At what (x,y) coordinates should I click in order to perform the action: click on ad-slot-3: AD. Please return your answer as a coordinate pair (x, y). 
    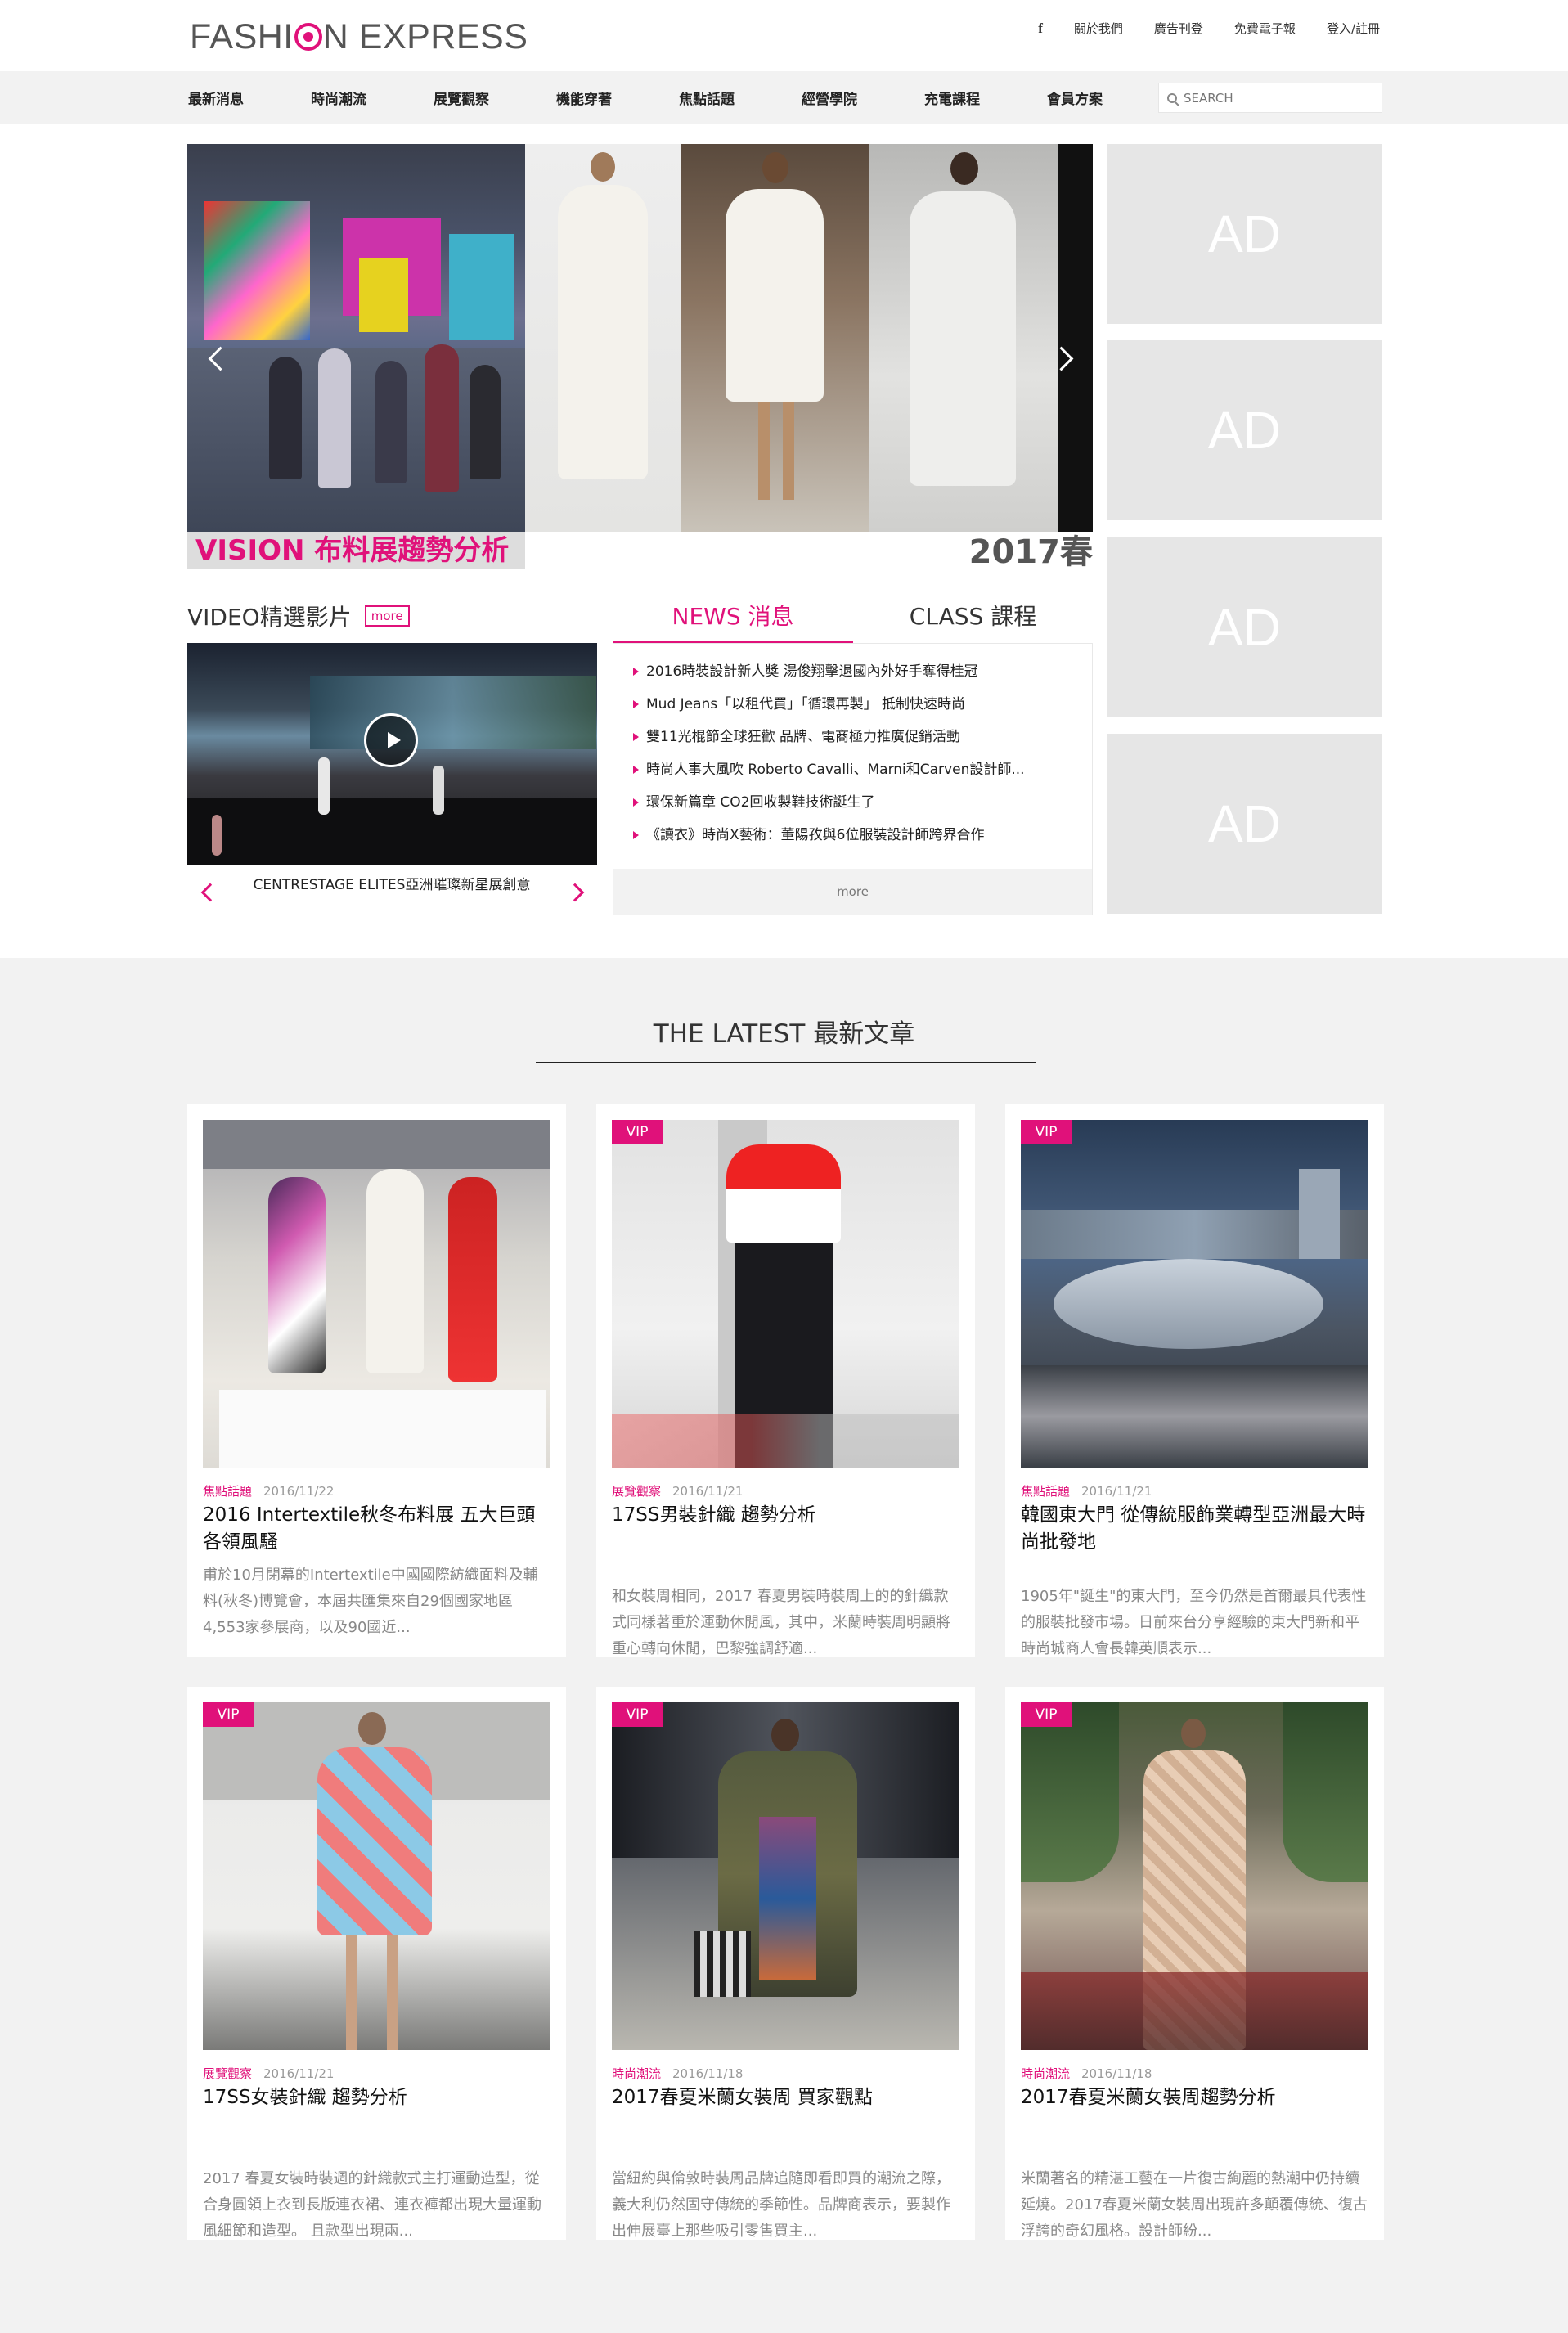
    Looking at the image, I should click on (1244, 627).